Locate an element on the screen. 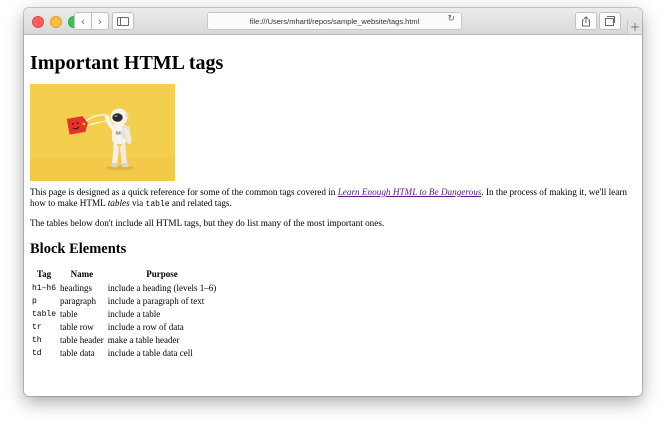  table-row: td table data include a table data cell is located at coordinates (124, 353).